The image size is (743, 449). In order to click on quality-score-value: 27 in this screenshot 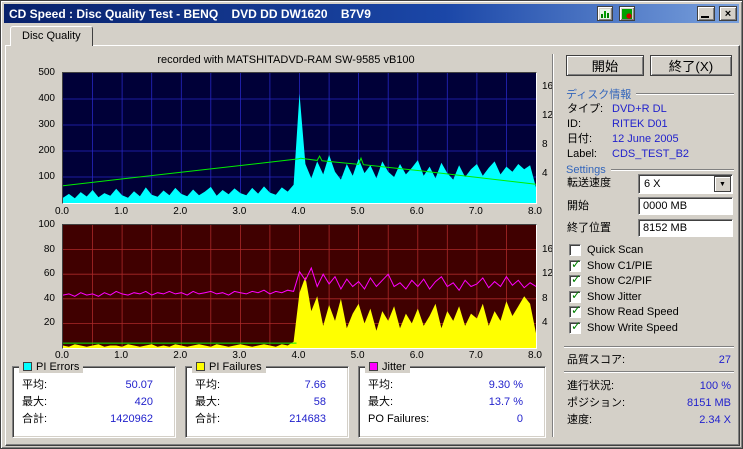, I will do `click(724, 360)`.